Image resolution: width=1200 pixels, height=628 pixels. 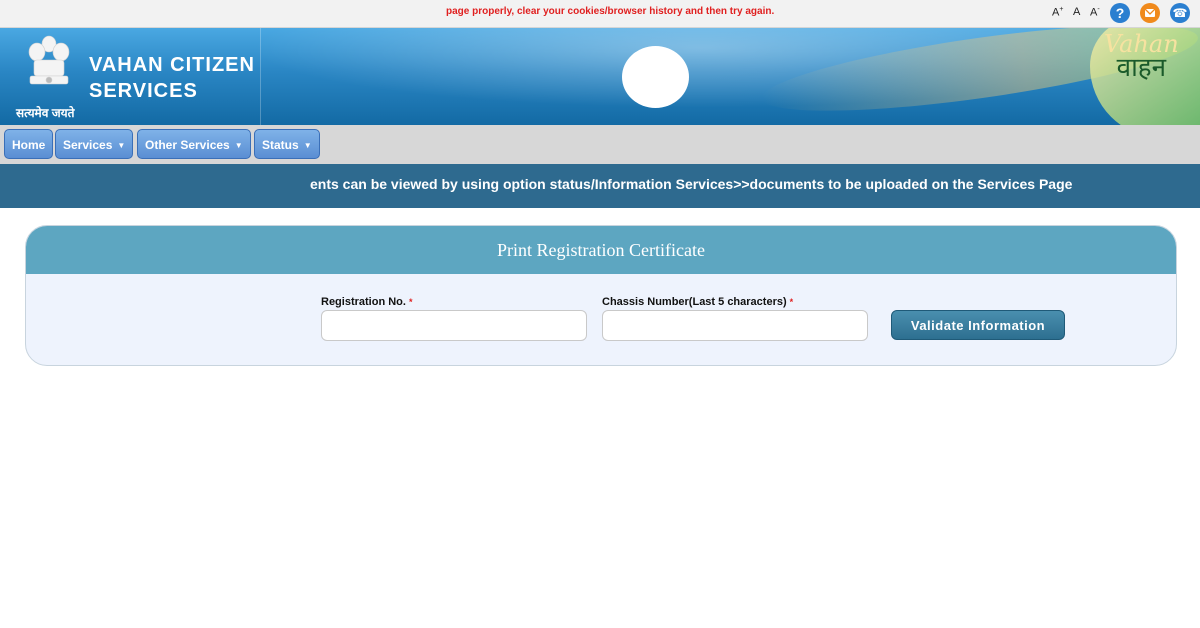 What do you see at coordinates (655, 77) in the screenshot?
I see `header-circle-graphic` at bounding box center [655, 77].